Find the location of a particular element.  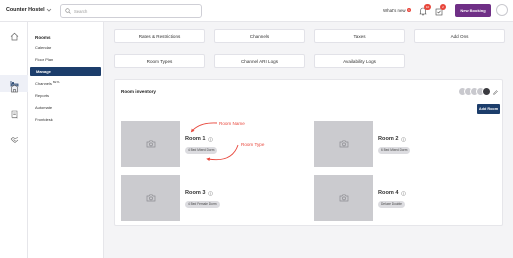

subnav-item-automate: Automate is located at coordinates (43, 107).